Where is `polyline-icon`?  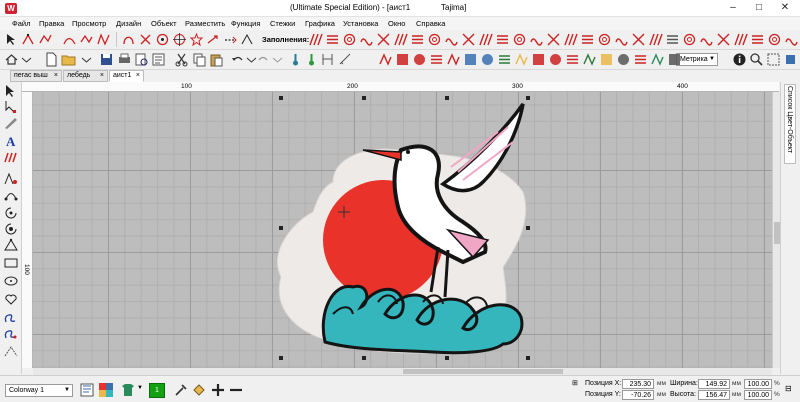
polyline-icon is located at coordinates (103, 39).